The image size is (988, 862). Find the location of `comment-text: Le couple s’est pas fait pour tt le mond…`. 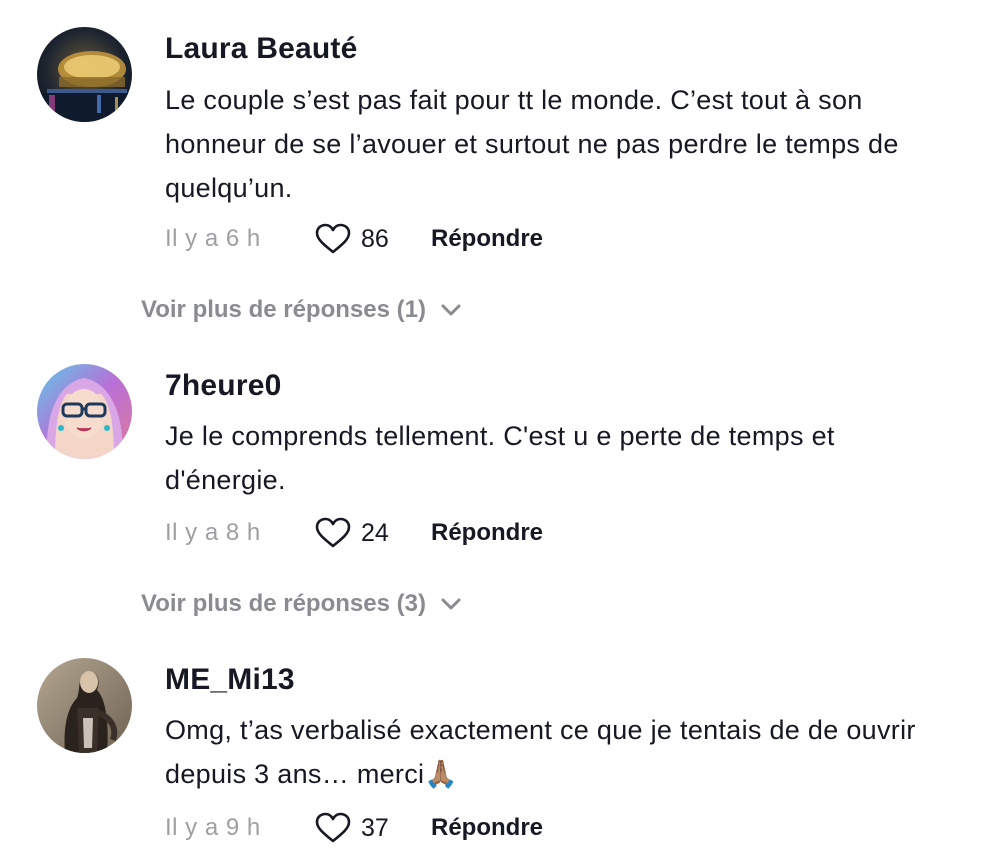

comment-text: Le couple s’est pas fait pour tt le mond… is located at coordinates (532, 144).